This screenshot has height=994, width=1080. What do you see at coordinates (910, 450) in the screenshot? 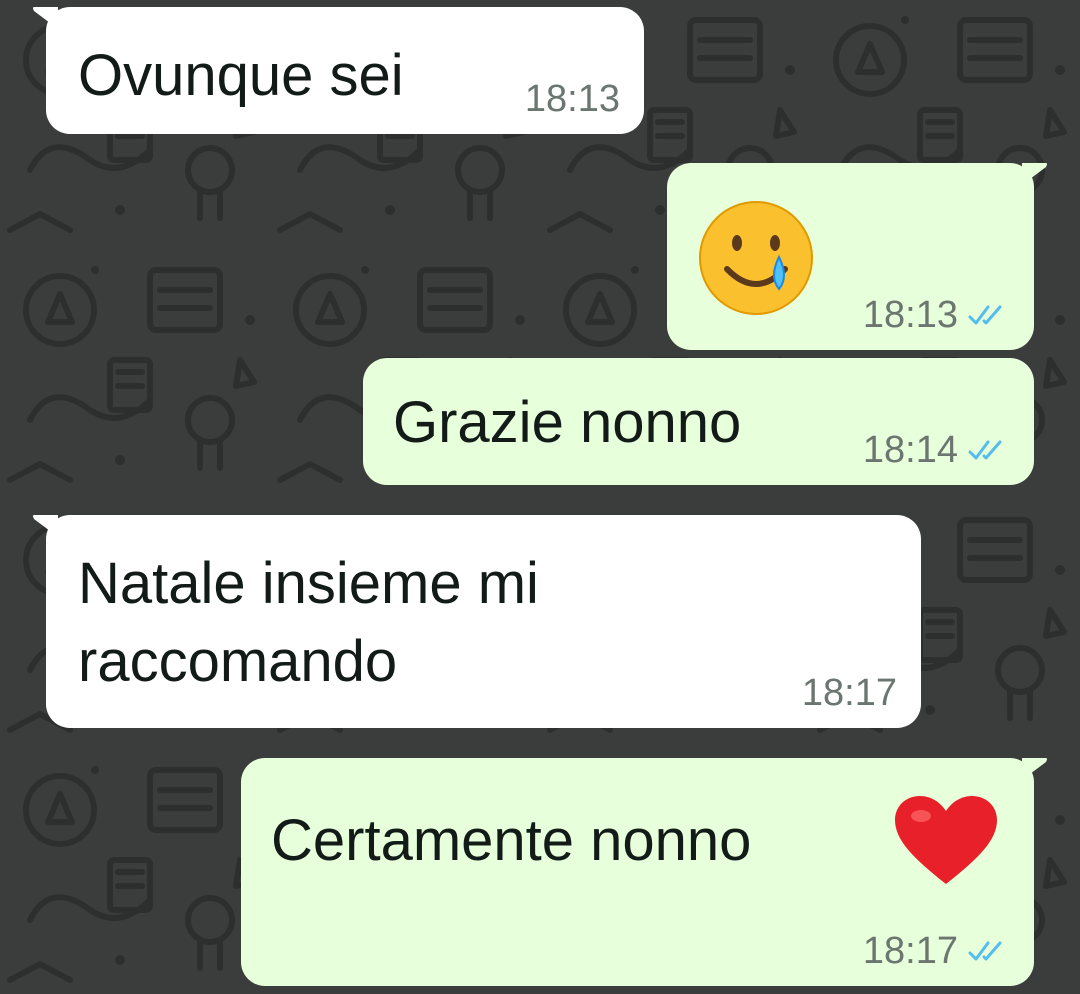
I see `message-time: 18:14` at bounding box center [910, 450].